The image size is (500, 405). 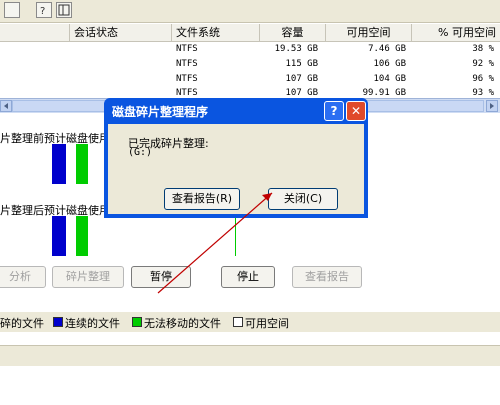 What do you see at coordinates (22, 323) in the screenshot?
I see `legend-fragmented-label: 碎的文件` at bounding box center [22, 323].